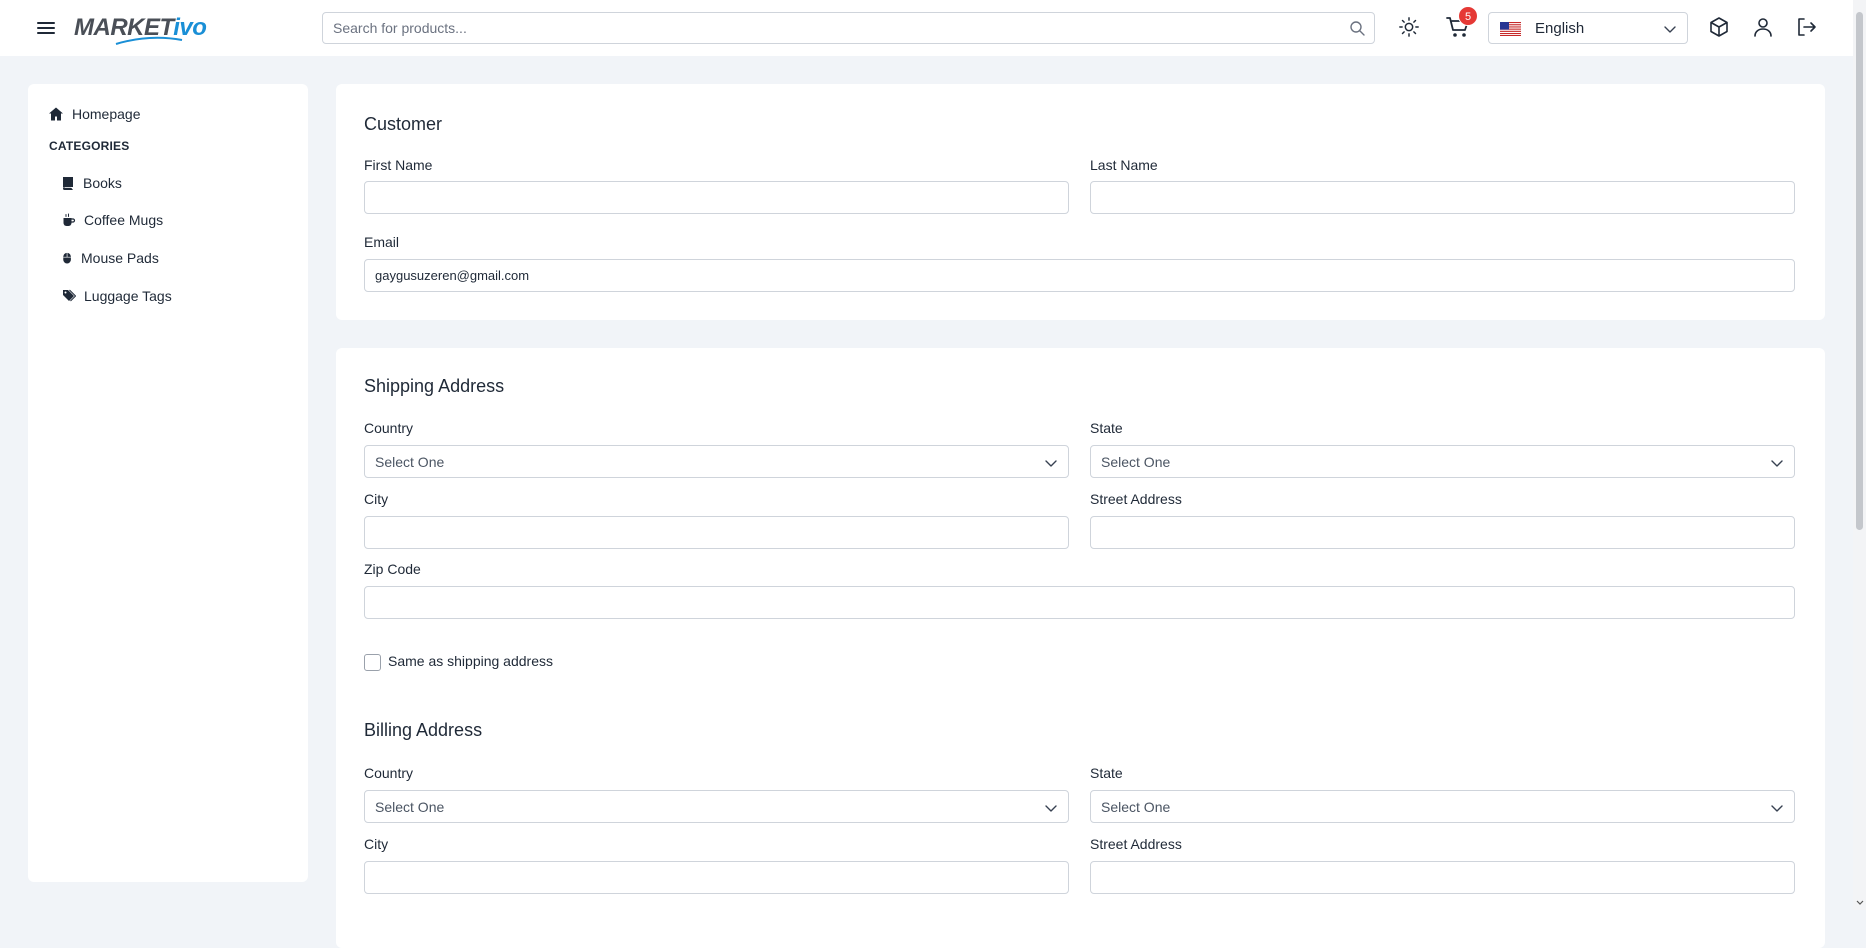 The image size is (1866, 948). I want to click on same-as-shipping-label: Same as shipping address, so click(470, 661).